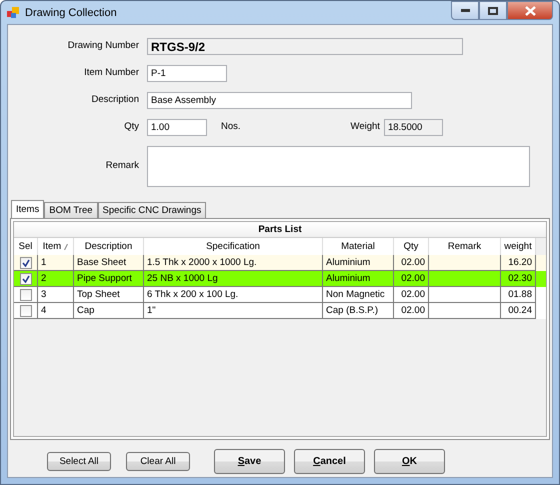  Describe the element at coordinates (71, 12) in the screenshot. I see `window-title: Drawing Collection` at that location.